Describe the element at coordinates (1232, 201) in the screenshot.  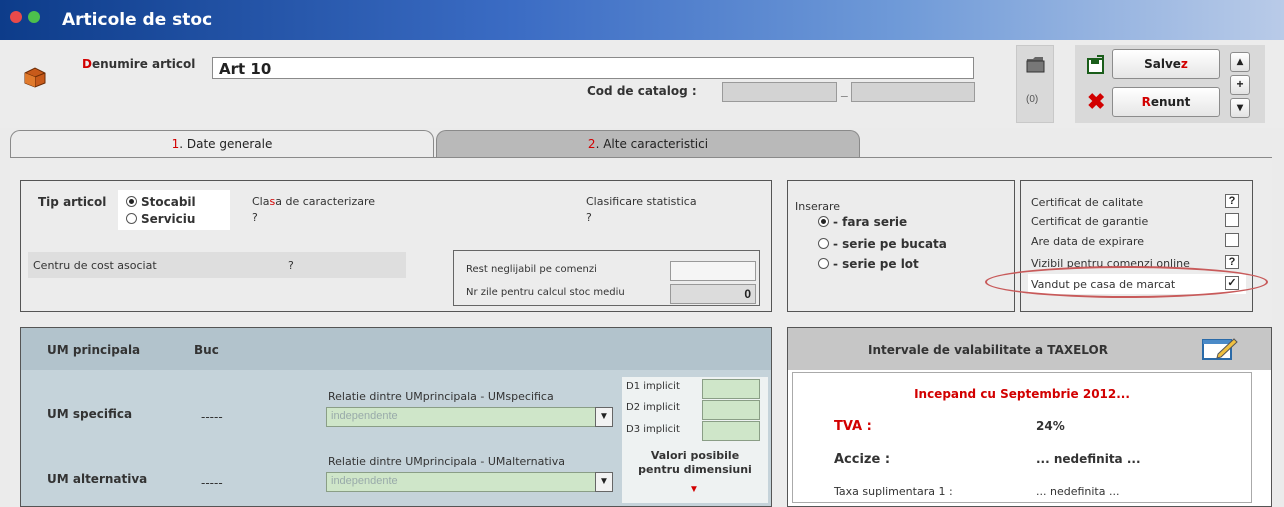
I see `flag-certificat-calitate: ?` at that location.